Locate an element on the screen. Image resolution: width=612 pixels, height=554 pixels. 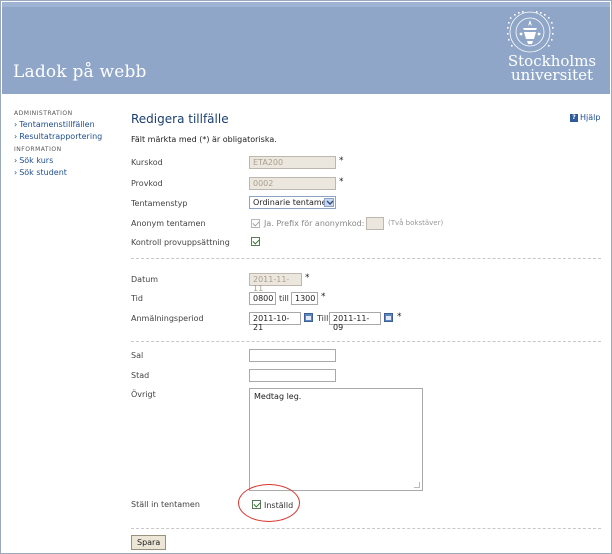
anonym-tentamen-label: Anonym tentamen is located at coordinates (168, 223).